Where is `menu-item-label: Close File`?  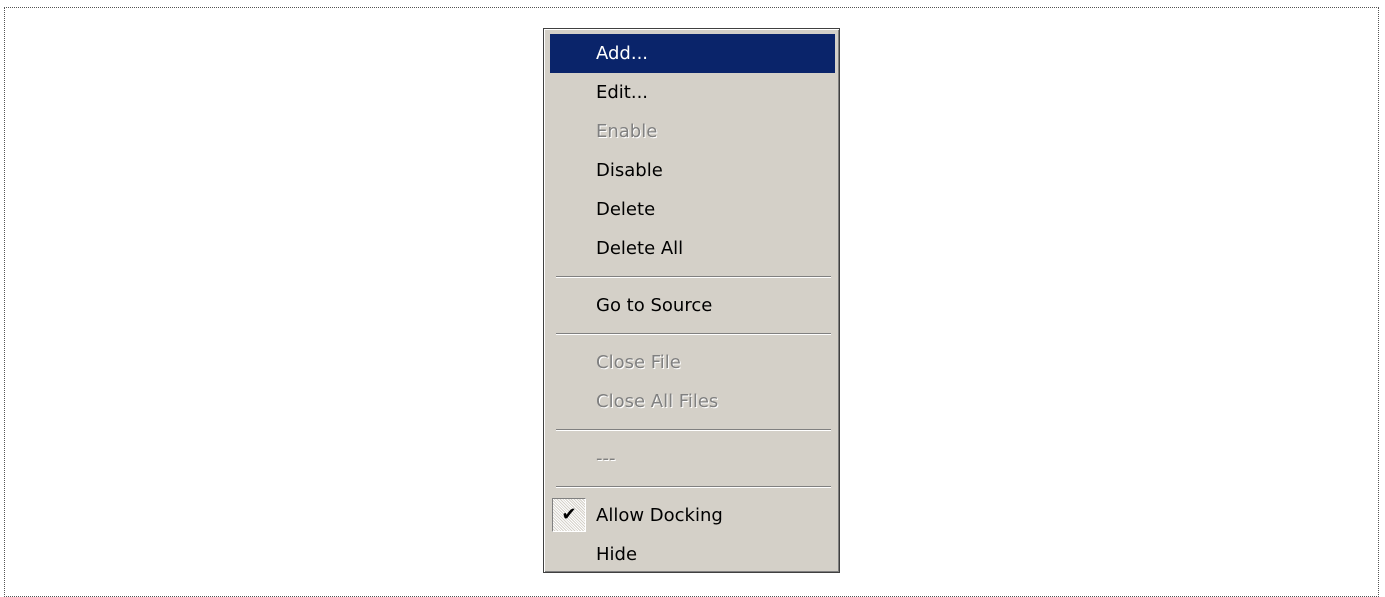 menu-item-label: Close File is located at coordinates (638, 362).